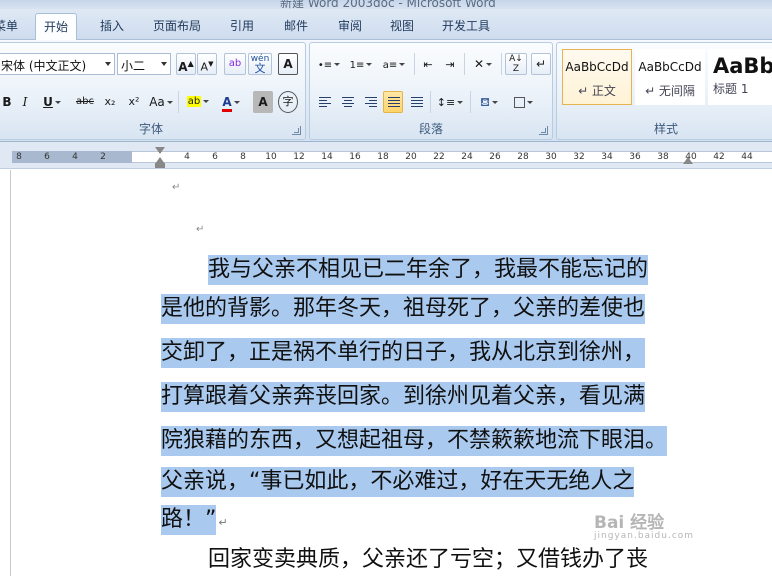 This screenshot has width=772, height=576. Describe the element at coordinates (579, 157) in the screenshot. I see `ruler-number: 32` at that location.